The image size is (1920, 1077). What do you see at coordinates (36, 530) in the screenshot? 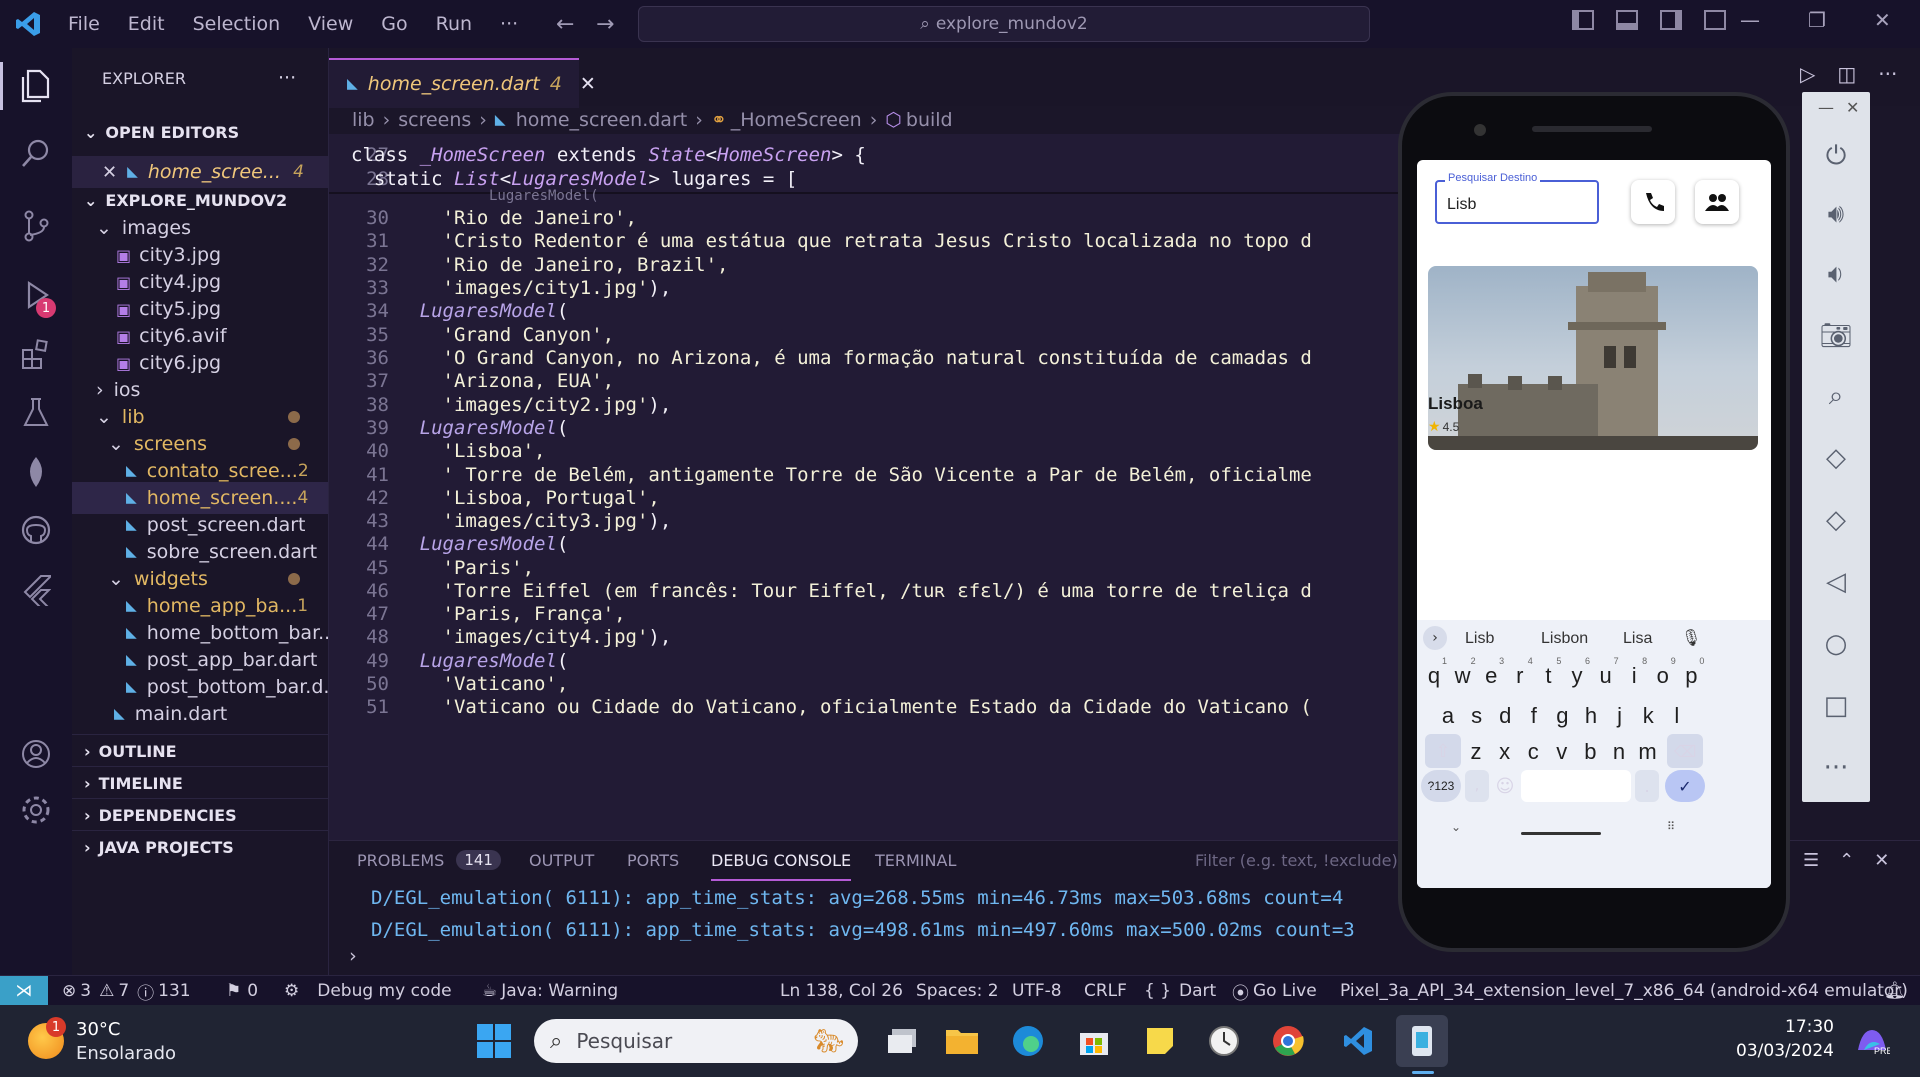
I see `github-icon` at bounding box center [36, 530].